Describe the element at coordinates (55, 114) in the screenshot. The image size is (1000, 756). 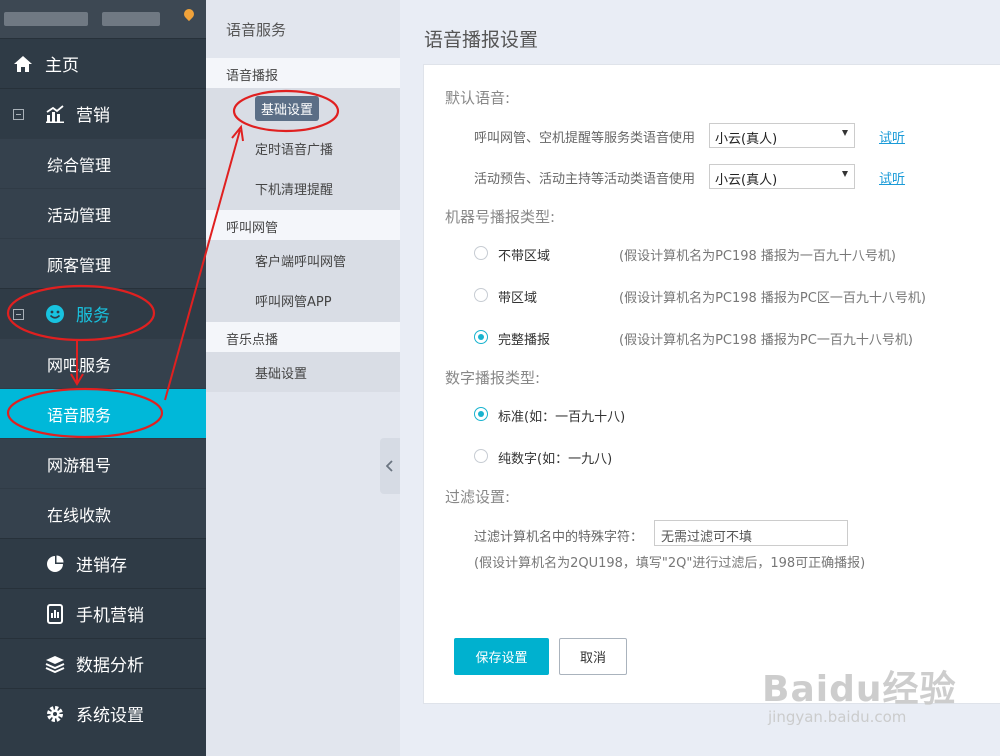
I see `chart-icon` at that location.